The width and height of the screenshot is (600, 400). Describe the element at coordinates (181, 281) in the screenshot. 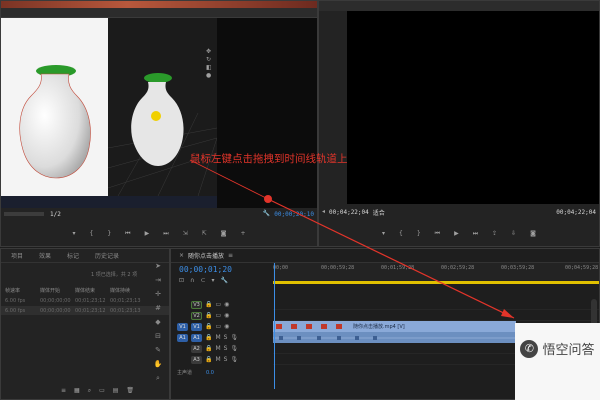

I see `nest-icon: ⊡` at that location.